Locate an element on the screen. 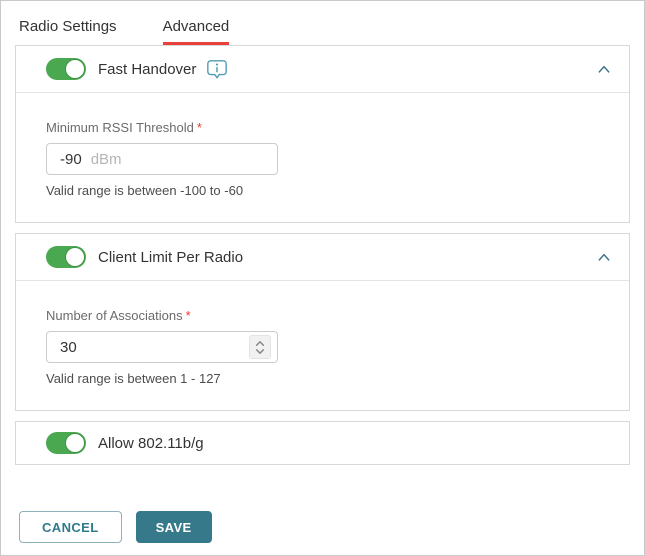 This screenshot has height=556, width=645. client-limit-label: Client Limit Per Radio is located at coordinates (171, 257).